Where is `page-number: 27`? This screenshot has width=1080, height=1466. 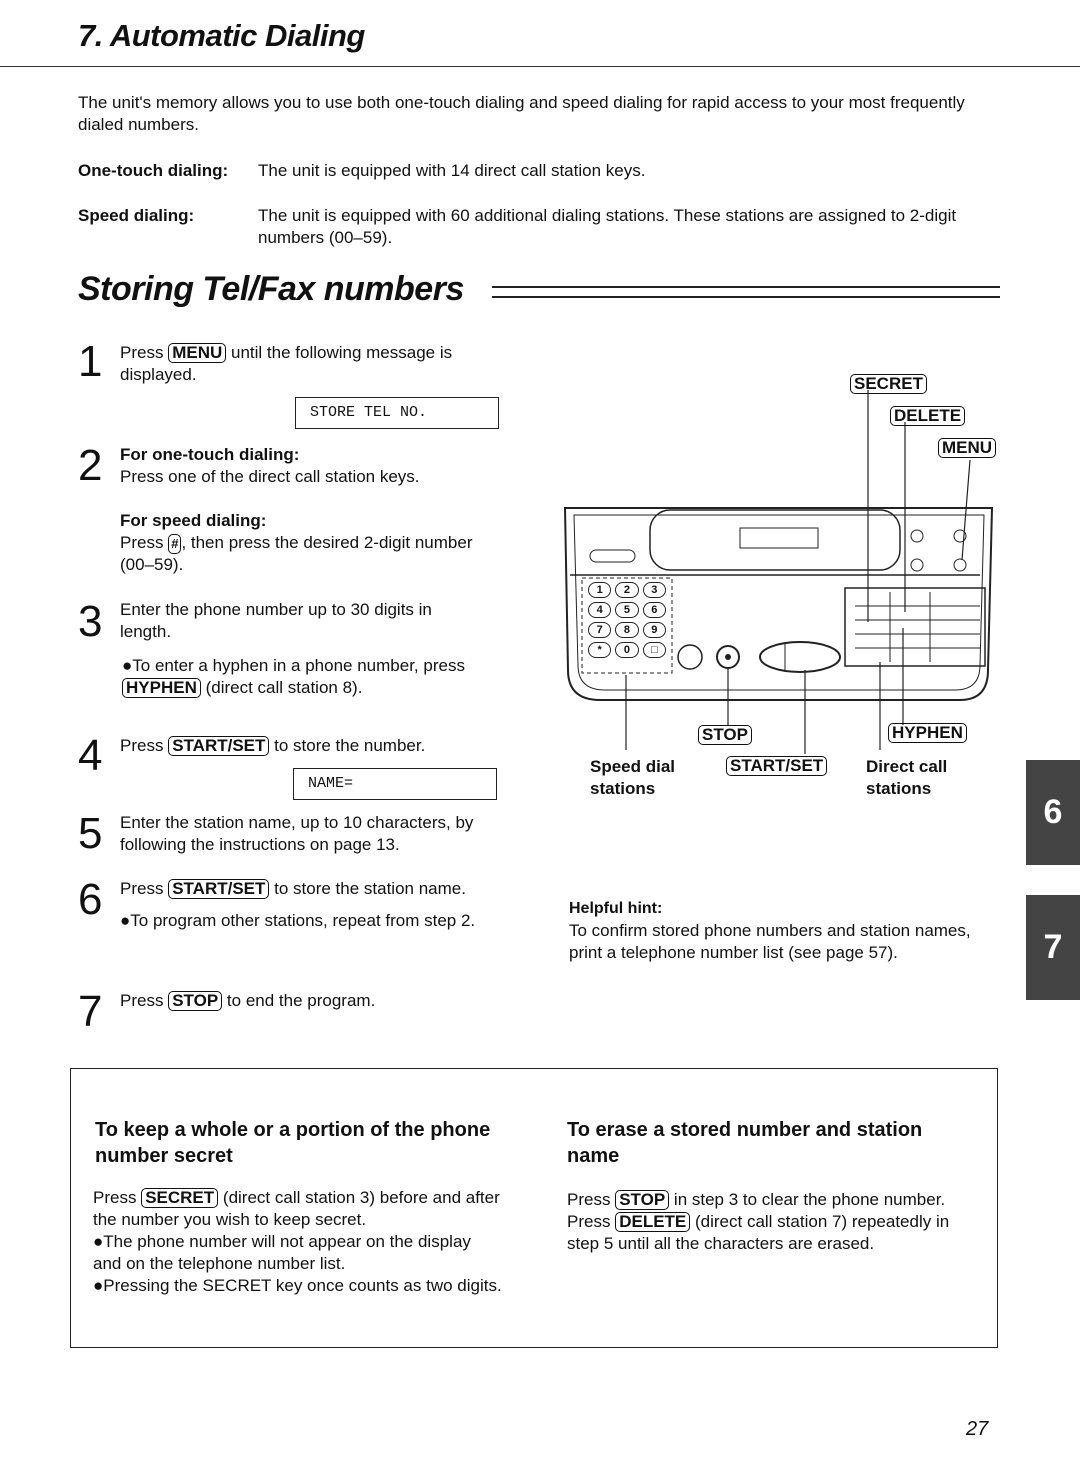
page-number: 27 is located at coordinates (977, 1429).